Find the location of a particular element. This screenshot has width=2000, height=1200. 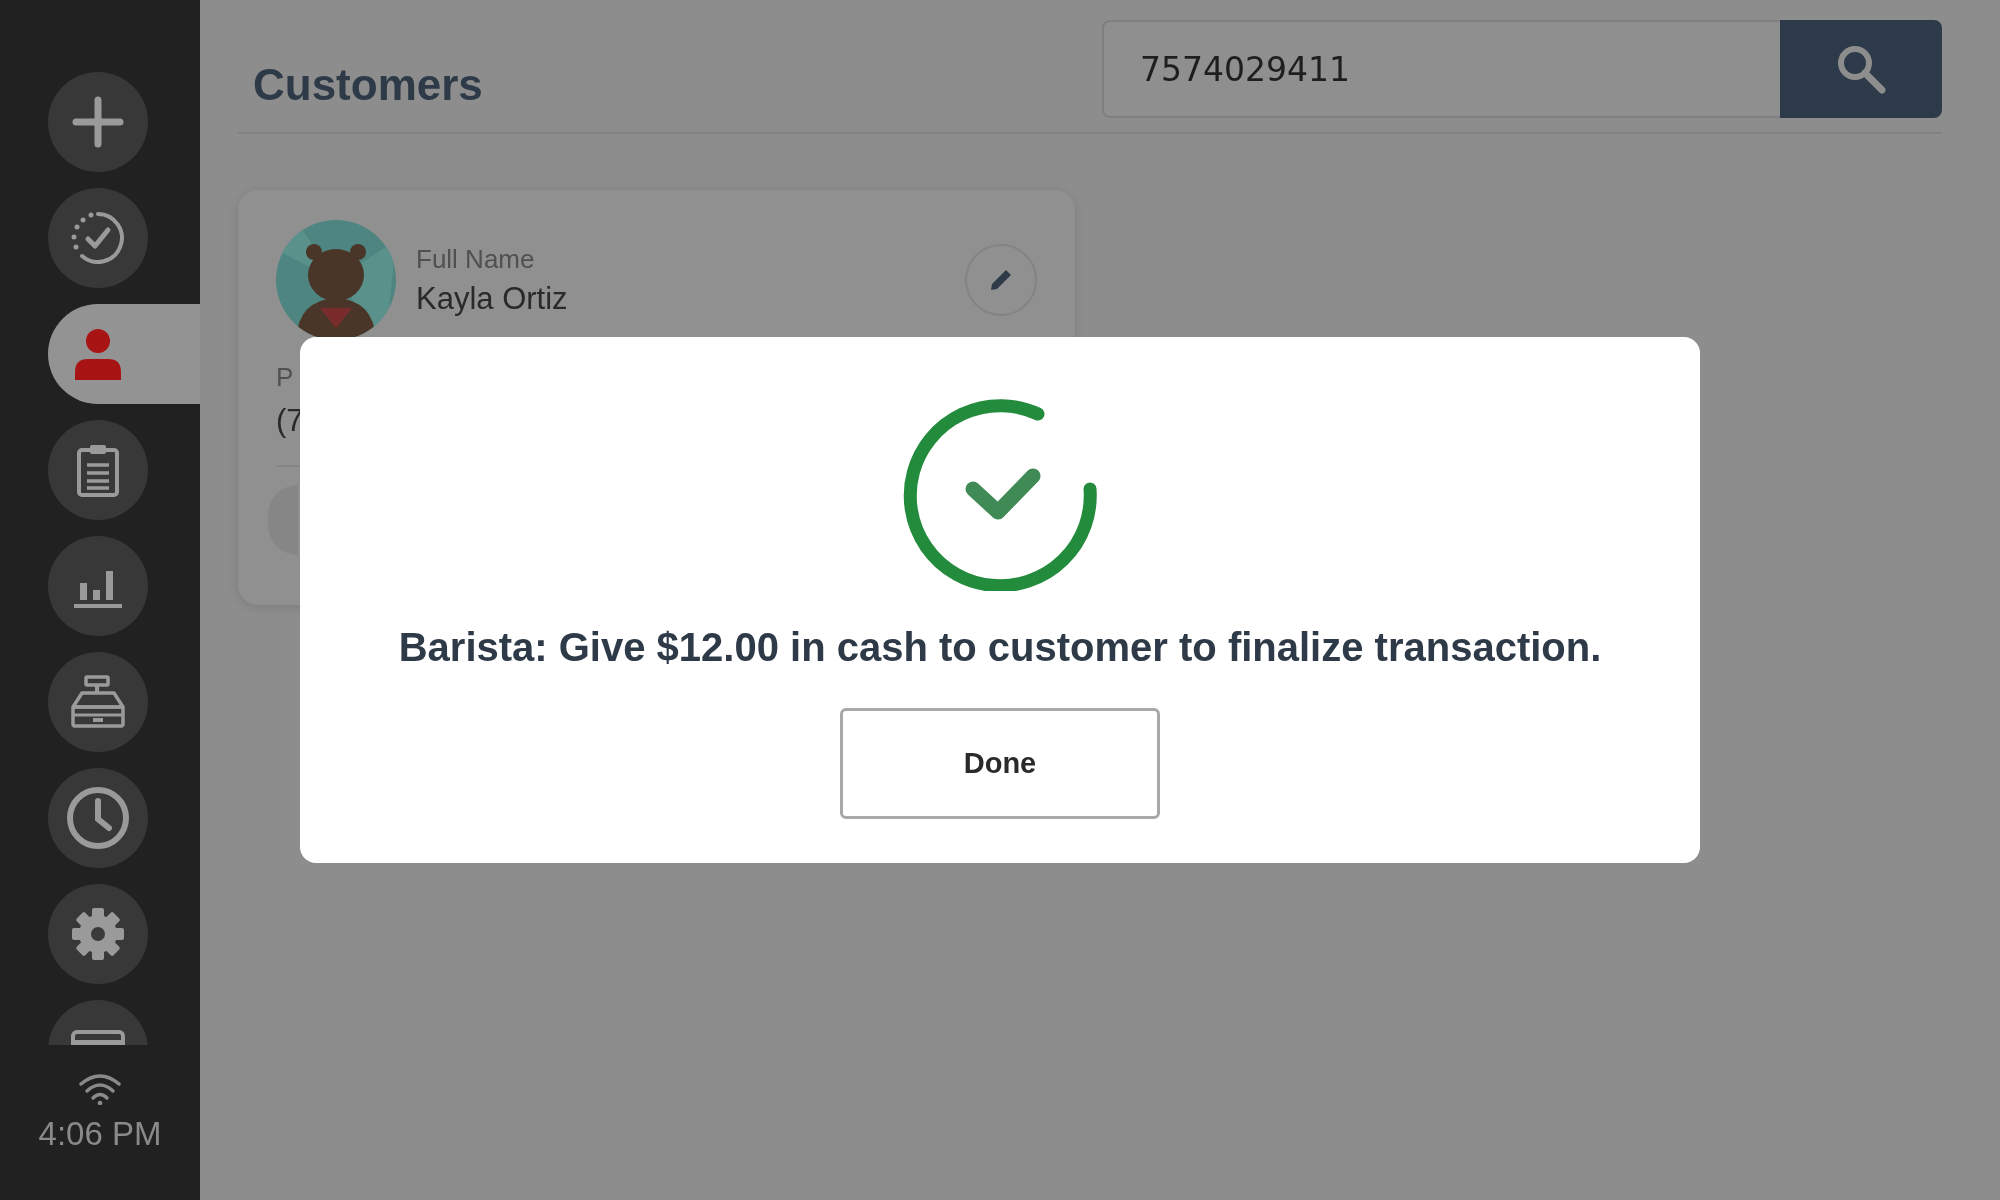

search-button is located at coordinates (1861, 69).